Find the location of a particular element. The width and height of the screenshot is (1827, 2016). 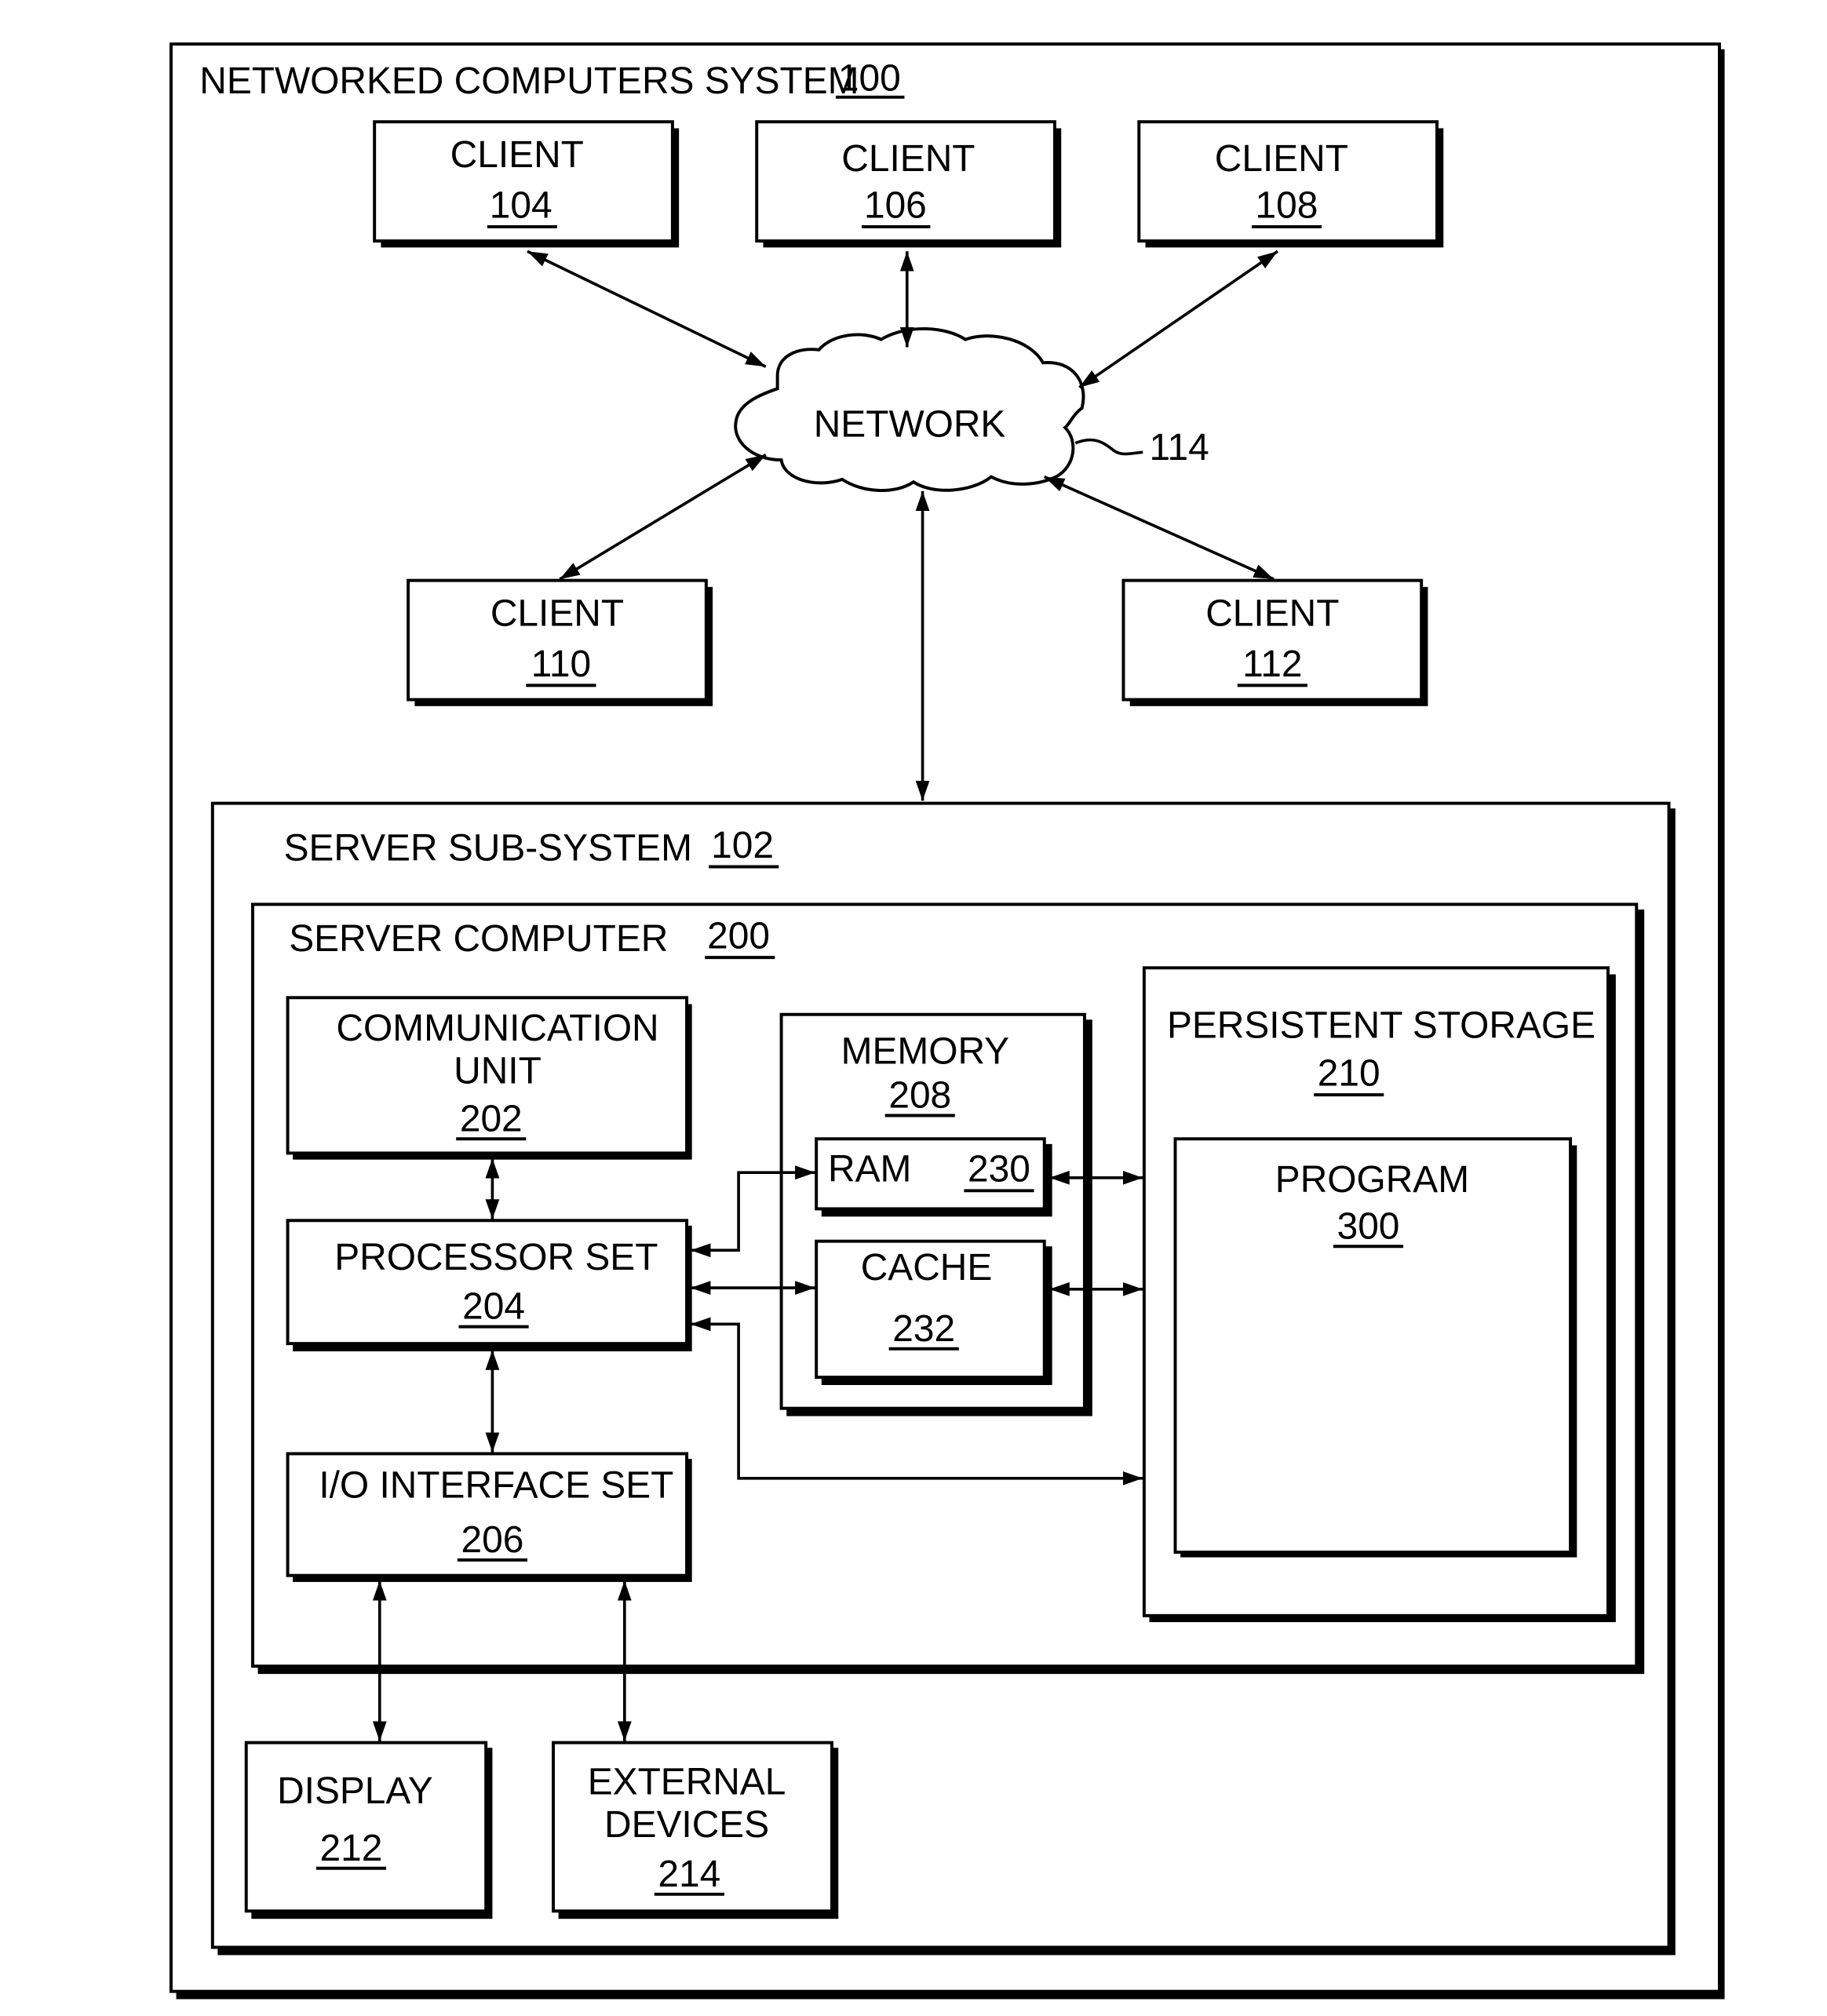

client-104-ref: 104 is located at coordinates (521, 205).